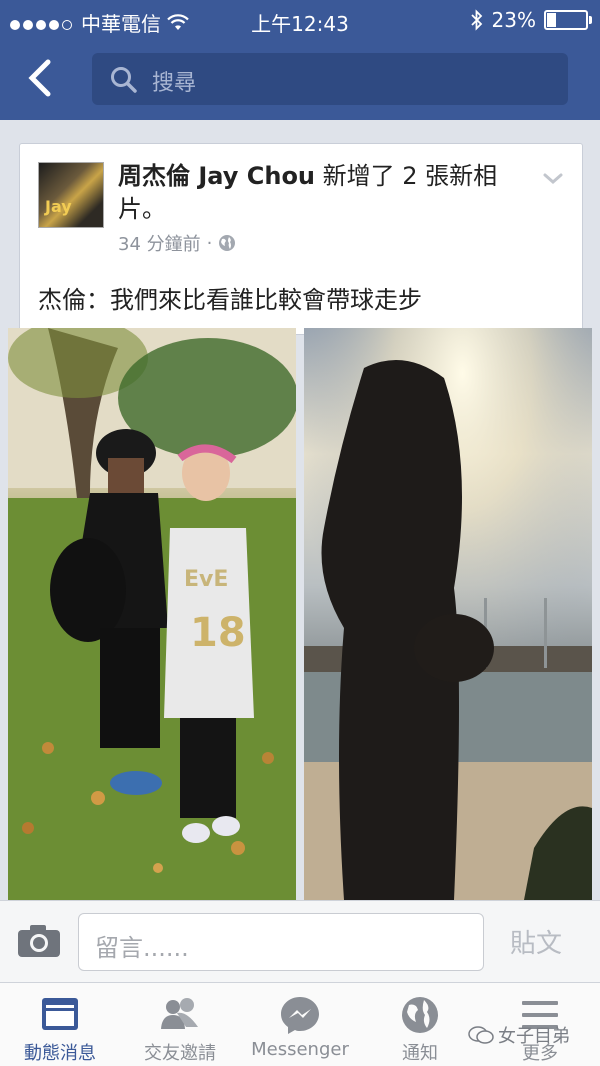 The height and width of the screenshot is (1066, 600). Describe the element at coordinates (300, 1015) in the screenshot. I see `messenger-icon` at that location.